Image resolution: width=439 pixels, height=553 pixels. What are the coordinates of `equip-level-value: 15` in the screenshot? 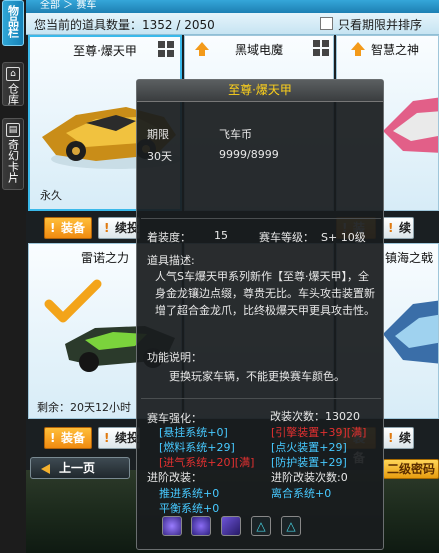 It's located at (221, 235).